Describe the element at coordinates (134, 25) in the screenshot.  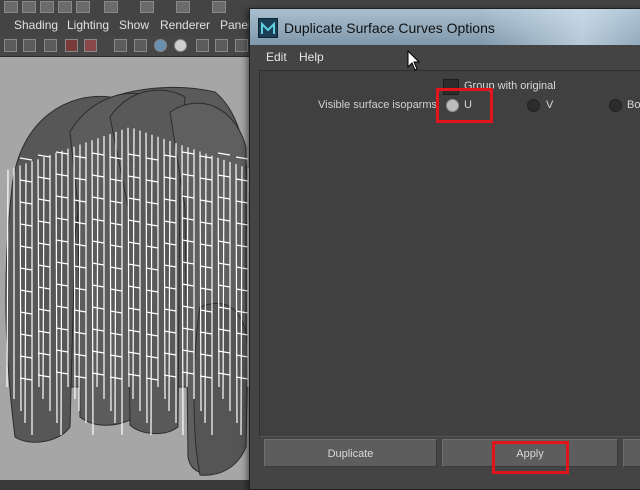
I see `menu-show: Show` at that location.